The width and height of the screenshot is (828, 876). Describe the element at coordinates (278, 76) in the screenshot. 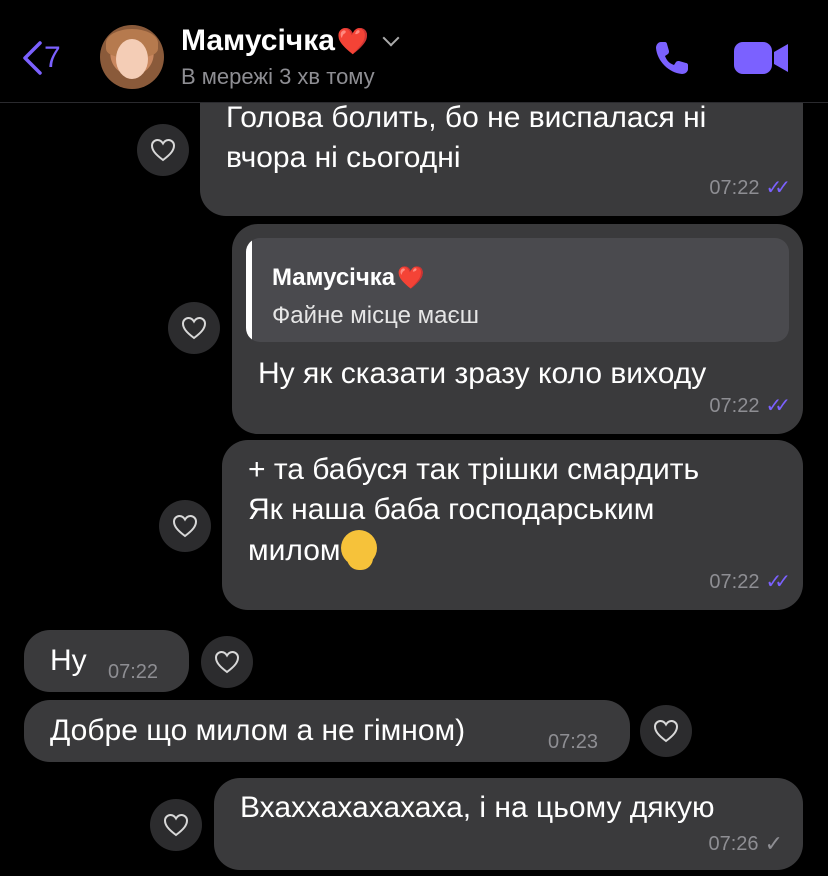

I see `contact-status: В мережі 3 хв тому` at that location.